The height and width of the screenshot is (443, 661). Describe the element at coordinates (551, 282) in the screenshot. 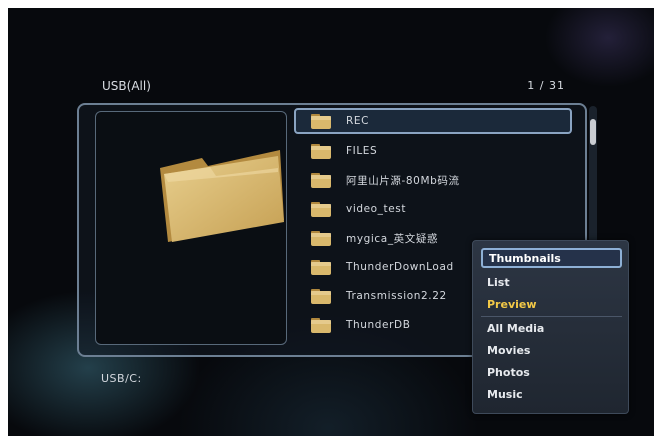

I see `menu-item-list: List` at that location.